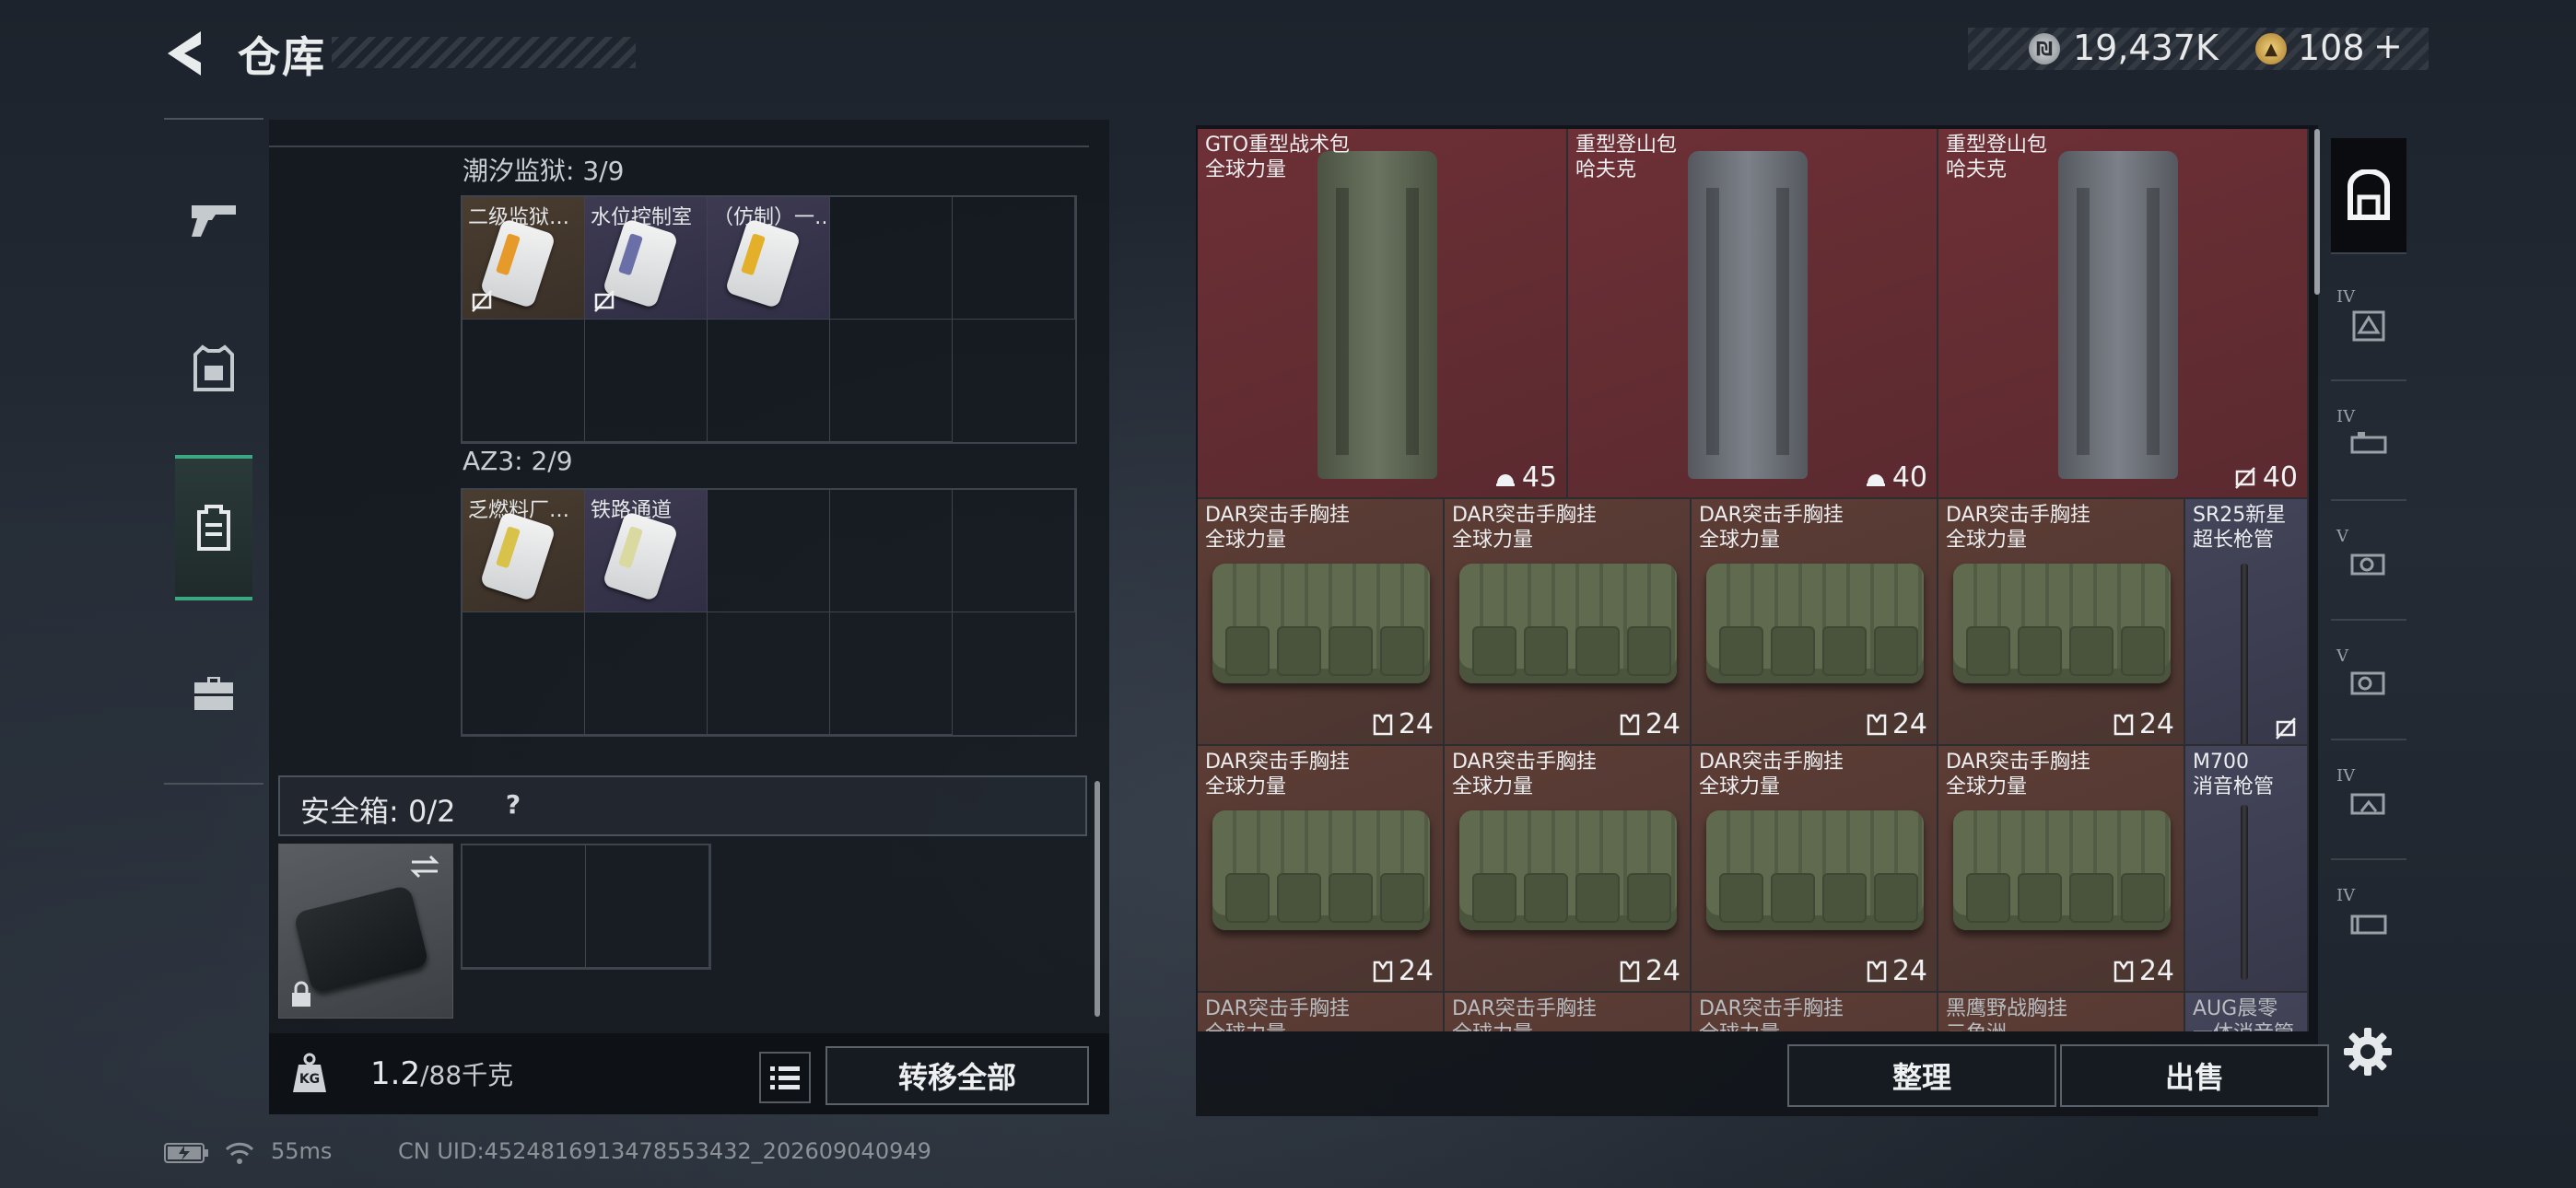  What do you see at coordinates (2317, 212) in the screenshot?
I see `stash-scrollbar` at bounding box center [2317, 212].